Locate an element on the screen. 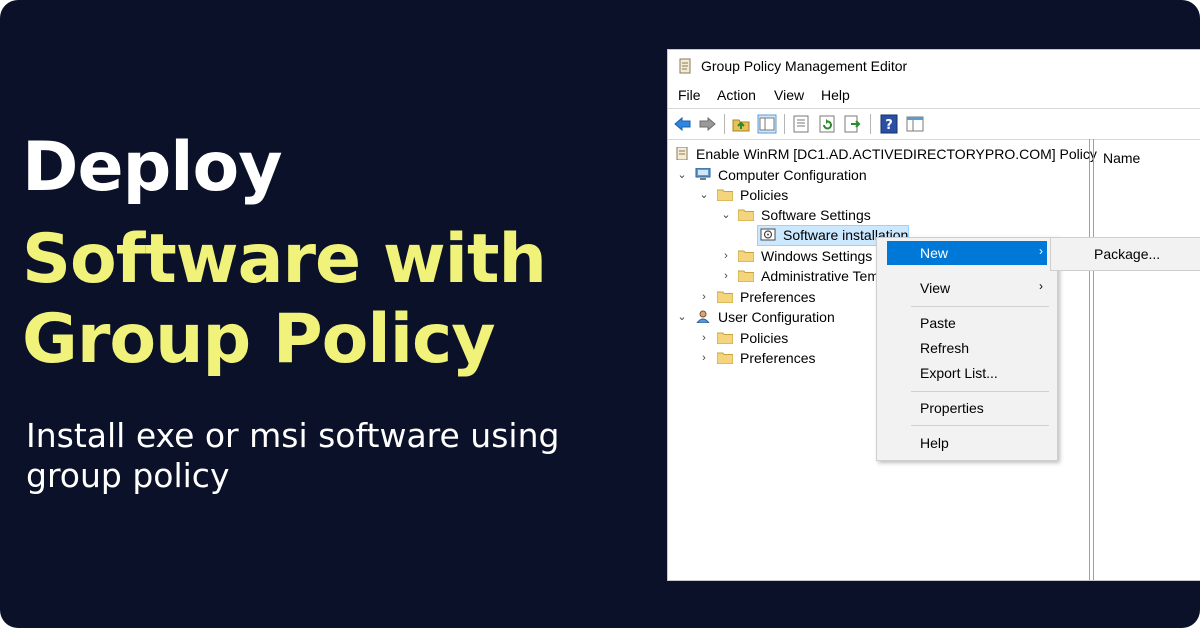  user-icon is located at coordinates (703, 316).